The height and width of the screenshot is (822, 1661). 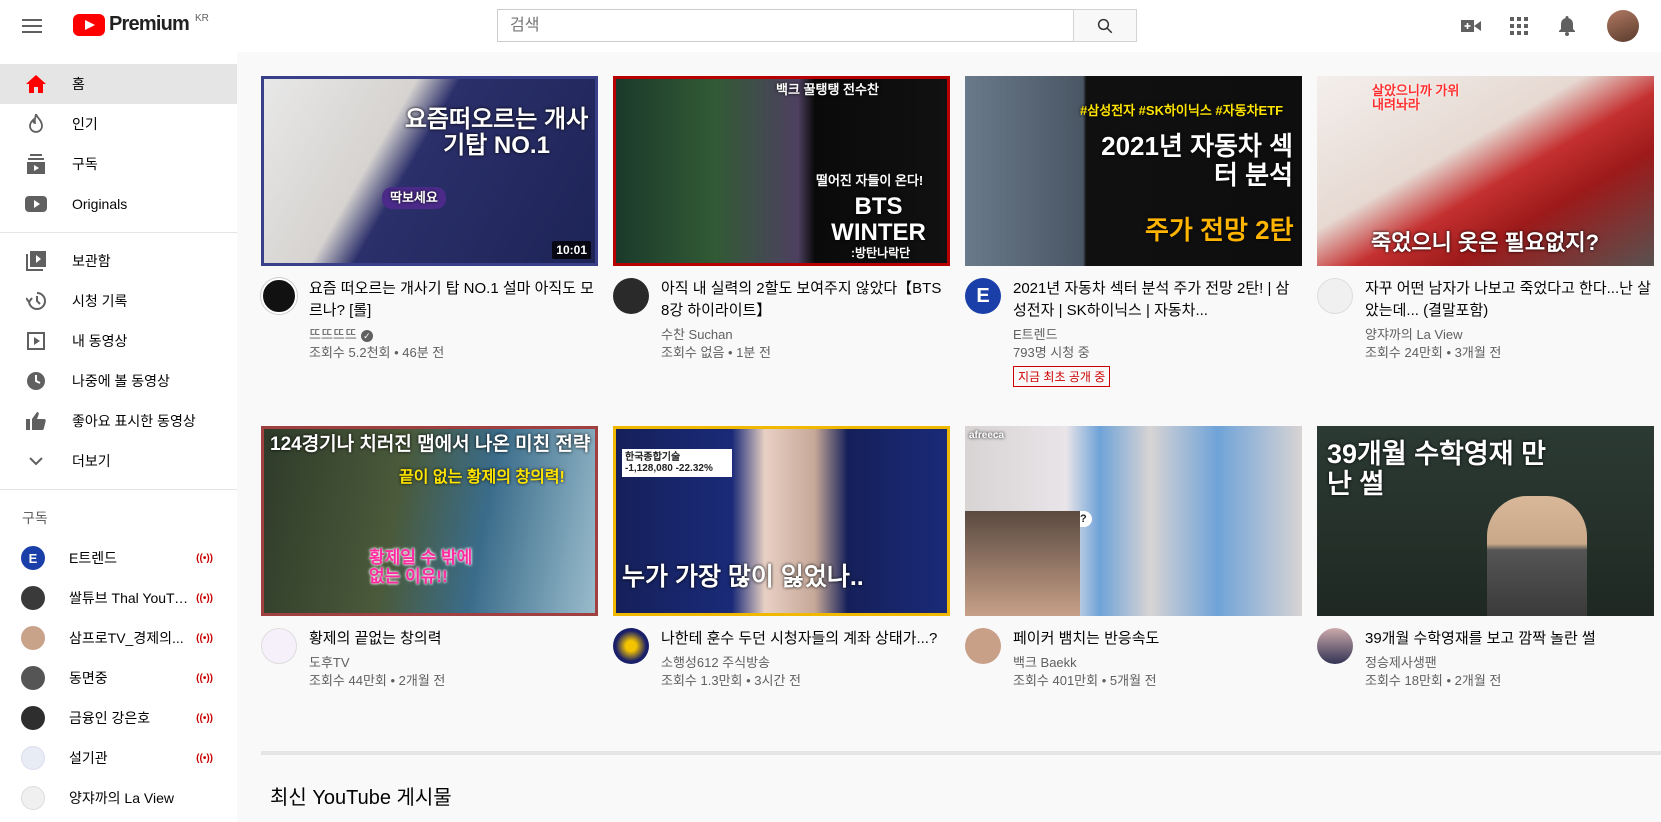 I want to click on video-title: 나한테 훈수 두던 시청자들의 계좌 상태가...?, so click(x=805, y=639).